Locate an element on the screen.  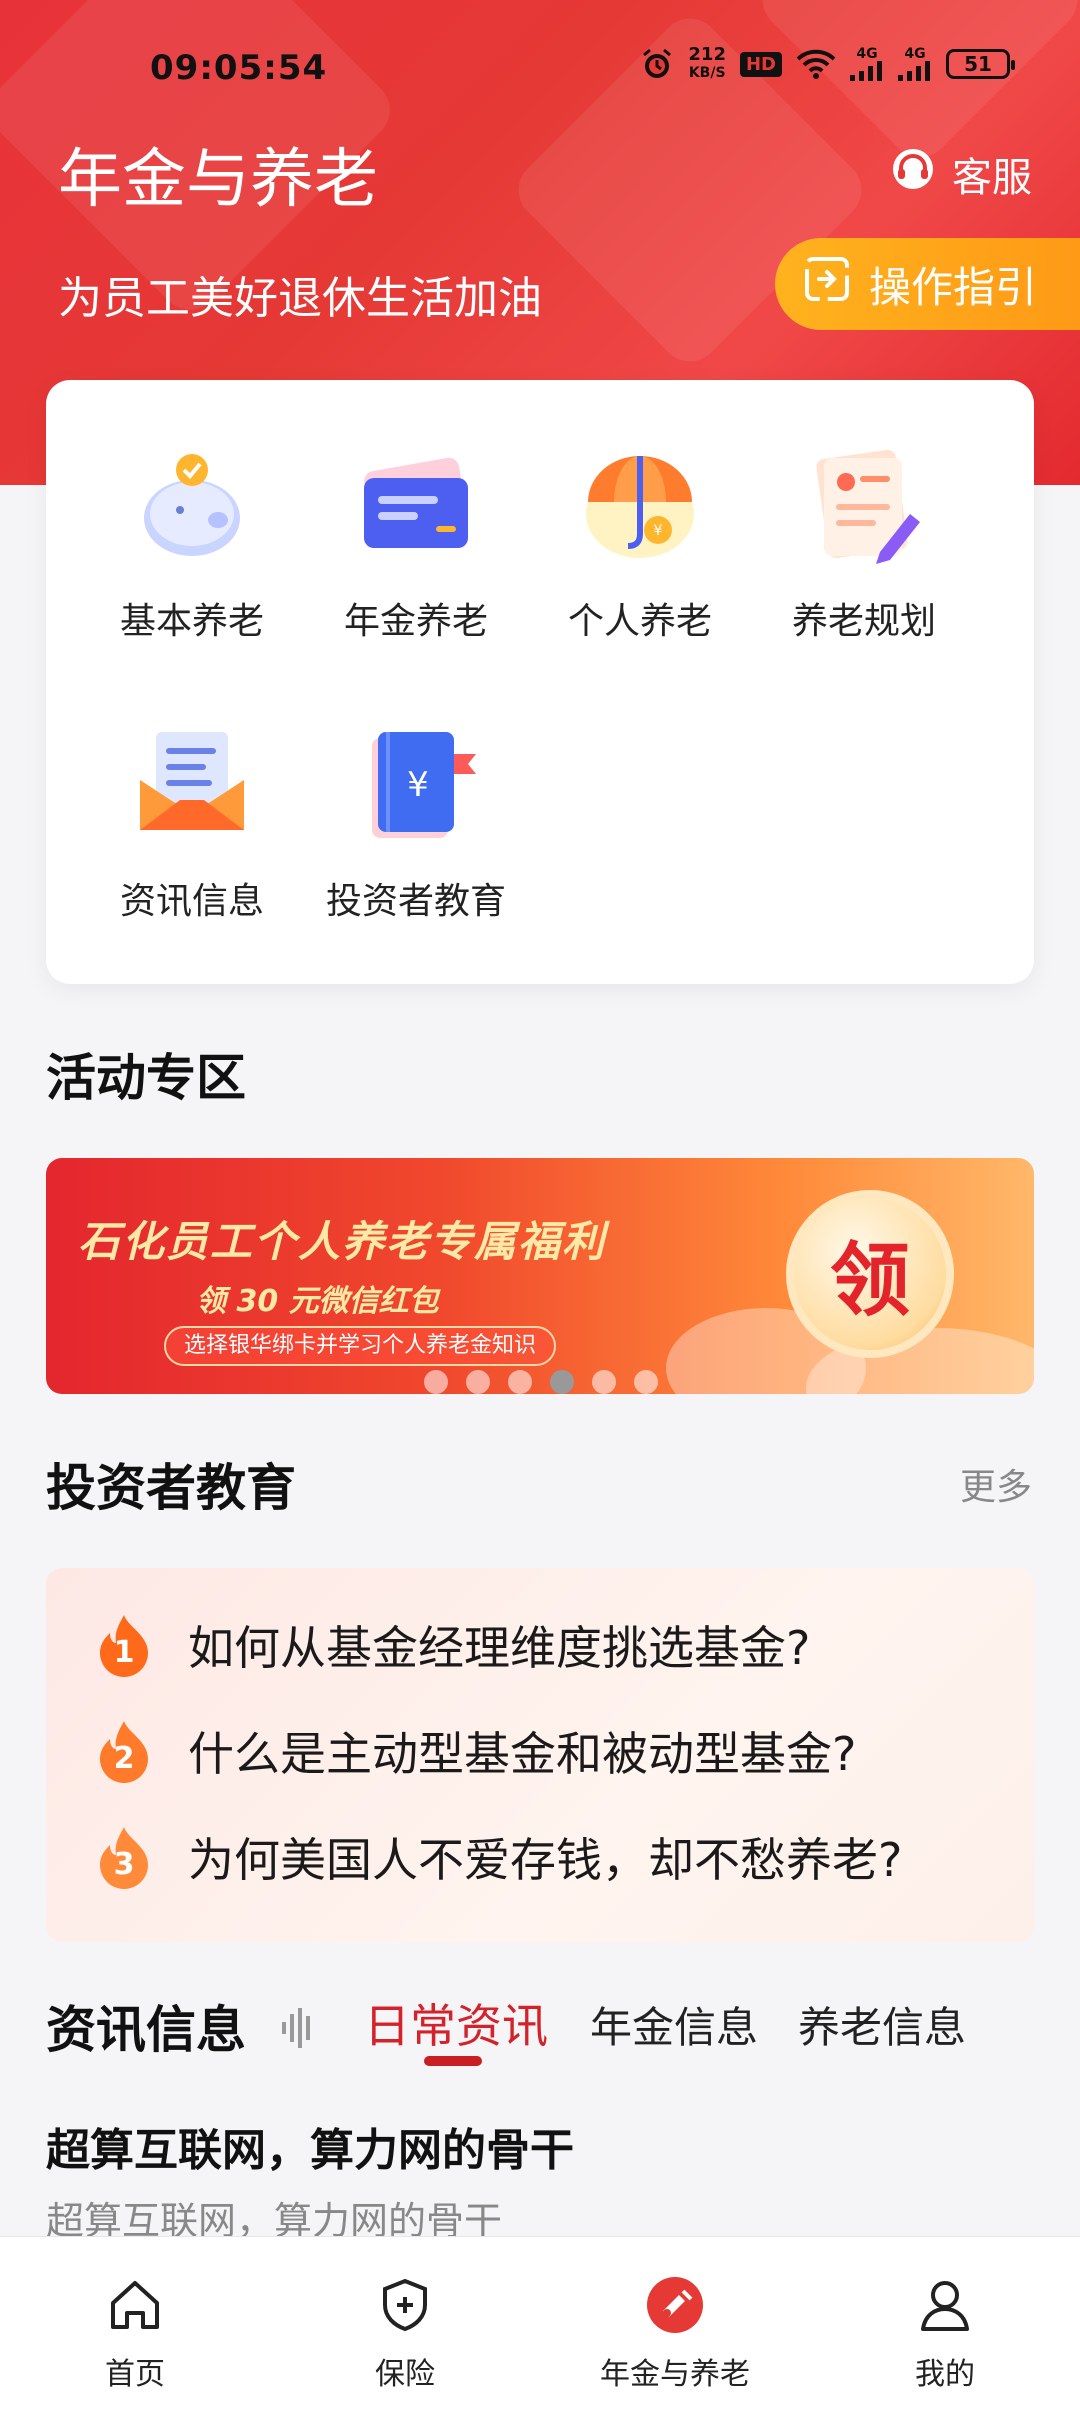
status-bar: 09:05:54 212 KB/S HD 4G 4G 51 is located at coordinates (540, 70).